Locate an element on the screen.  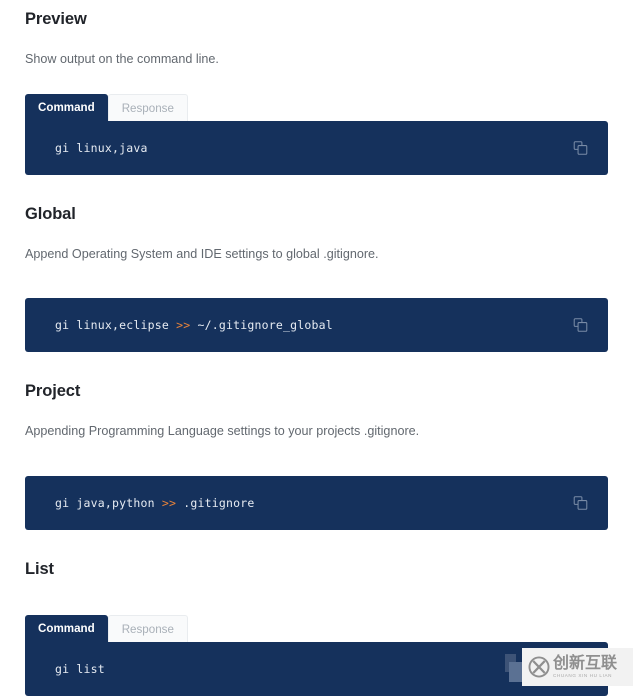
tab-command-preview: Command is located at coordinates (66, 107).